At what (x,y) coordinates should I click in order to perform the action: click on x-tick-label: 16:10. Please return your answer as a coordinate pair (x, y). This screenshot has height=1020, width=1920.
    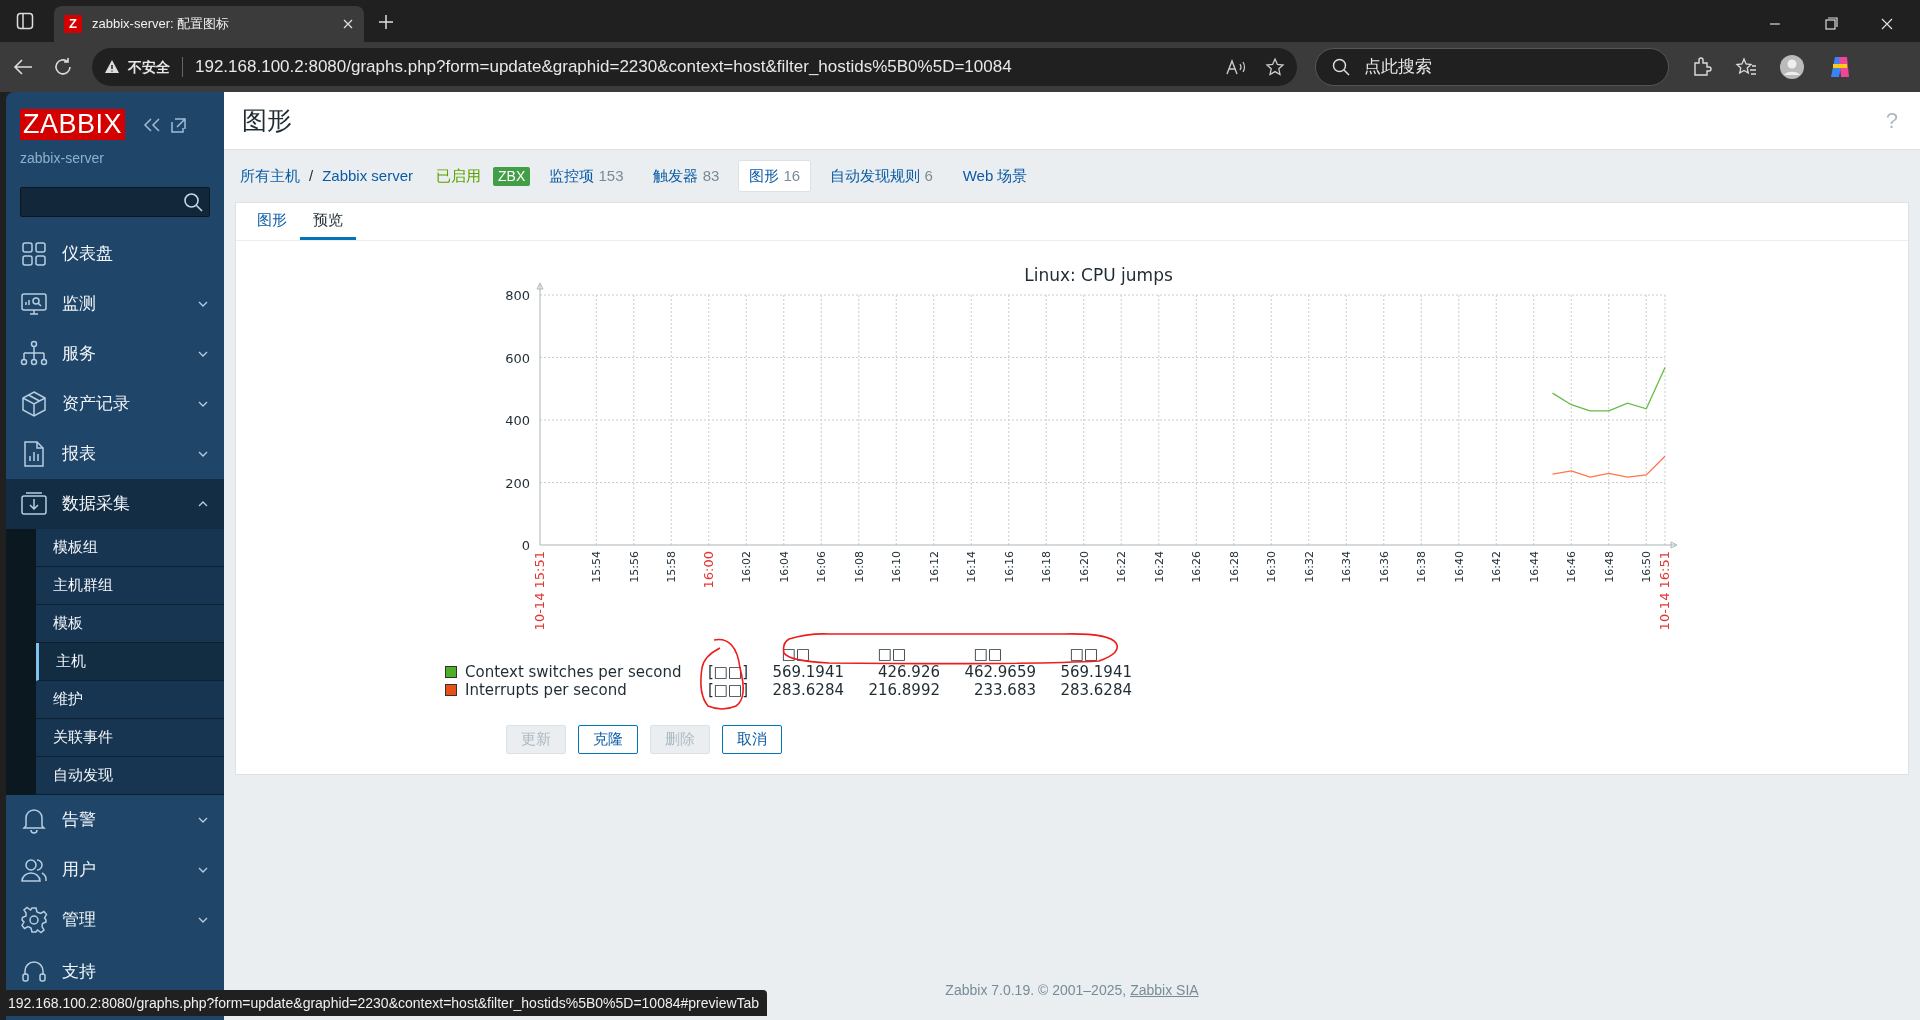
    Looking at the image, I should click on (897, 567).